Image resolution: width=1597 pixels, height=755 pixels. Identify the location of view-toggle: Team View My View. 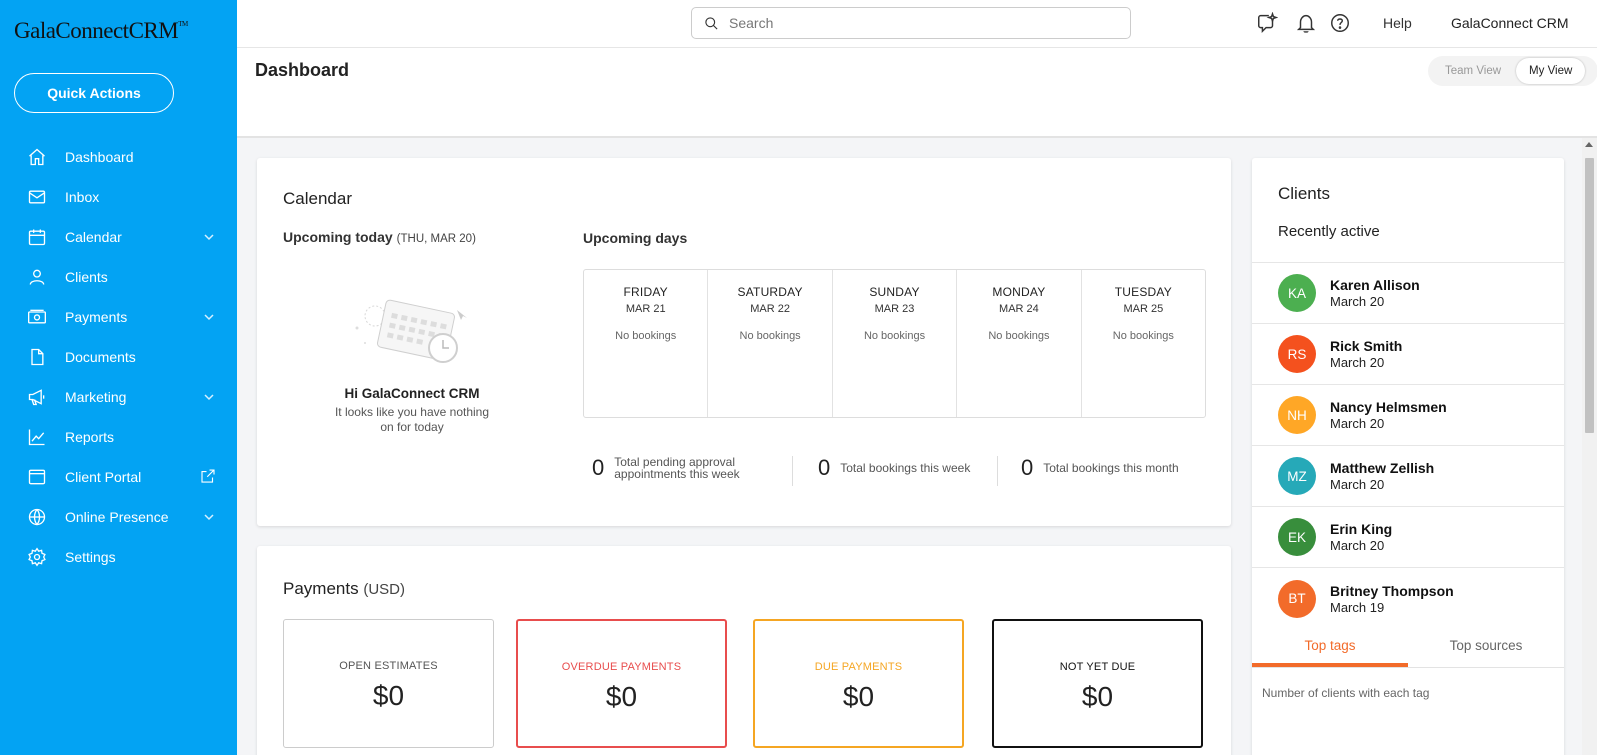
(1512, 71).